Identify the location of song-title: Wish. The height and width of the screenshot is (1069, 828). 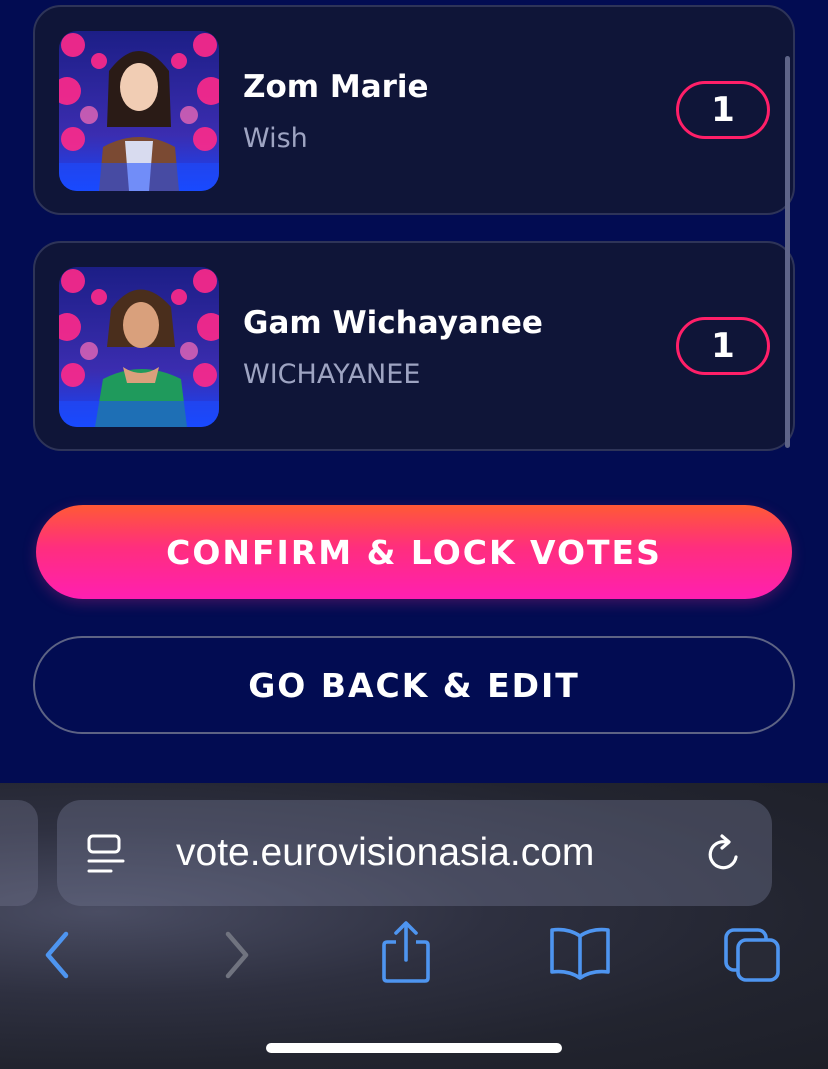
(275, 138).